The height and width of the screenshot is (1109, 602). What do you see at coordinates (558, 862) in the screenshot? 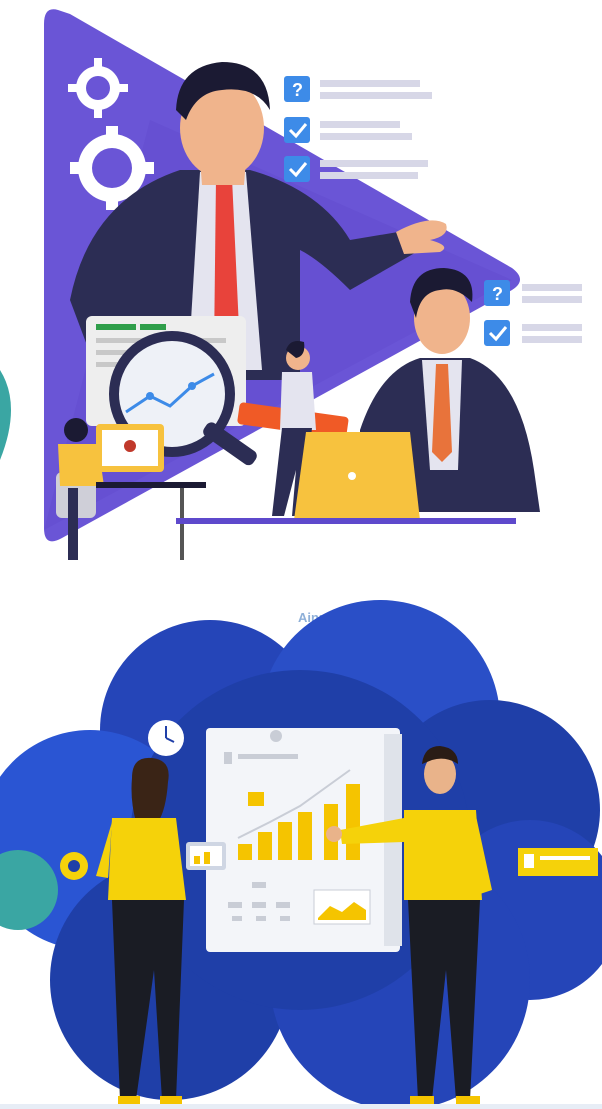
I see `id-card-icon` at bounding box center [558, 862].